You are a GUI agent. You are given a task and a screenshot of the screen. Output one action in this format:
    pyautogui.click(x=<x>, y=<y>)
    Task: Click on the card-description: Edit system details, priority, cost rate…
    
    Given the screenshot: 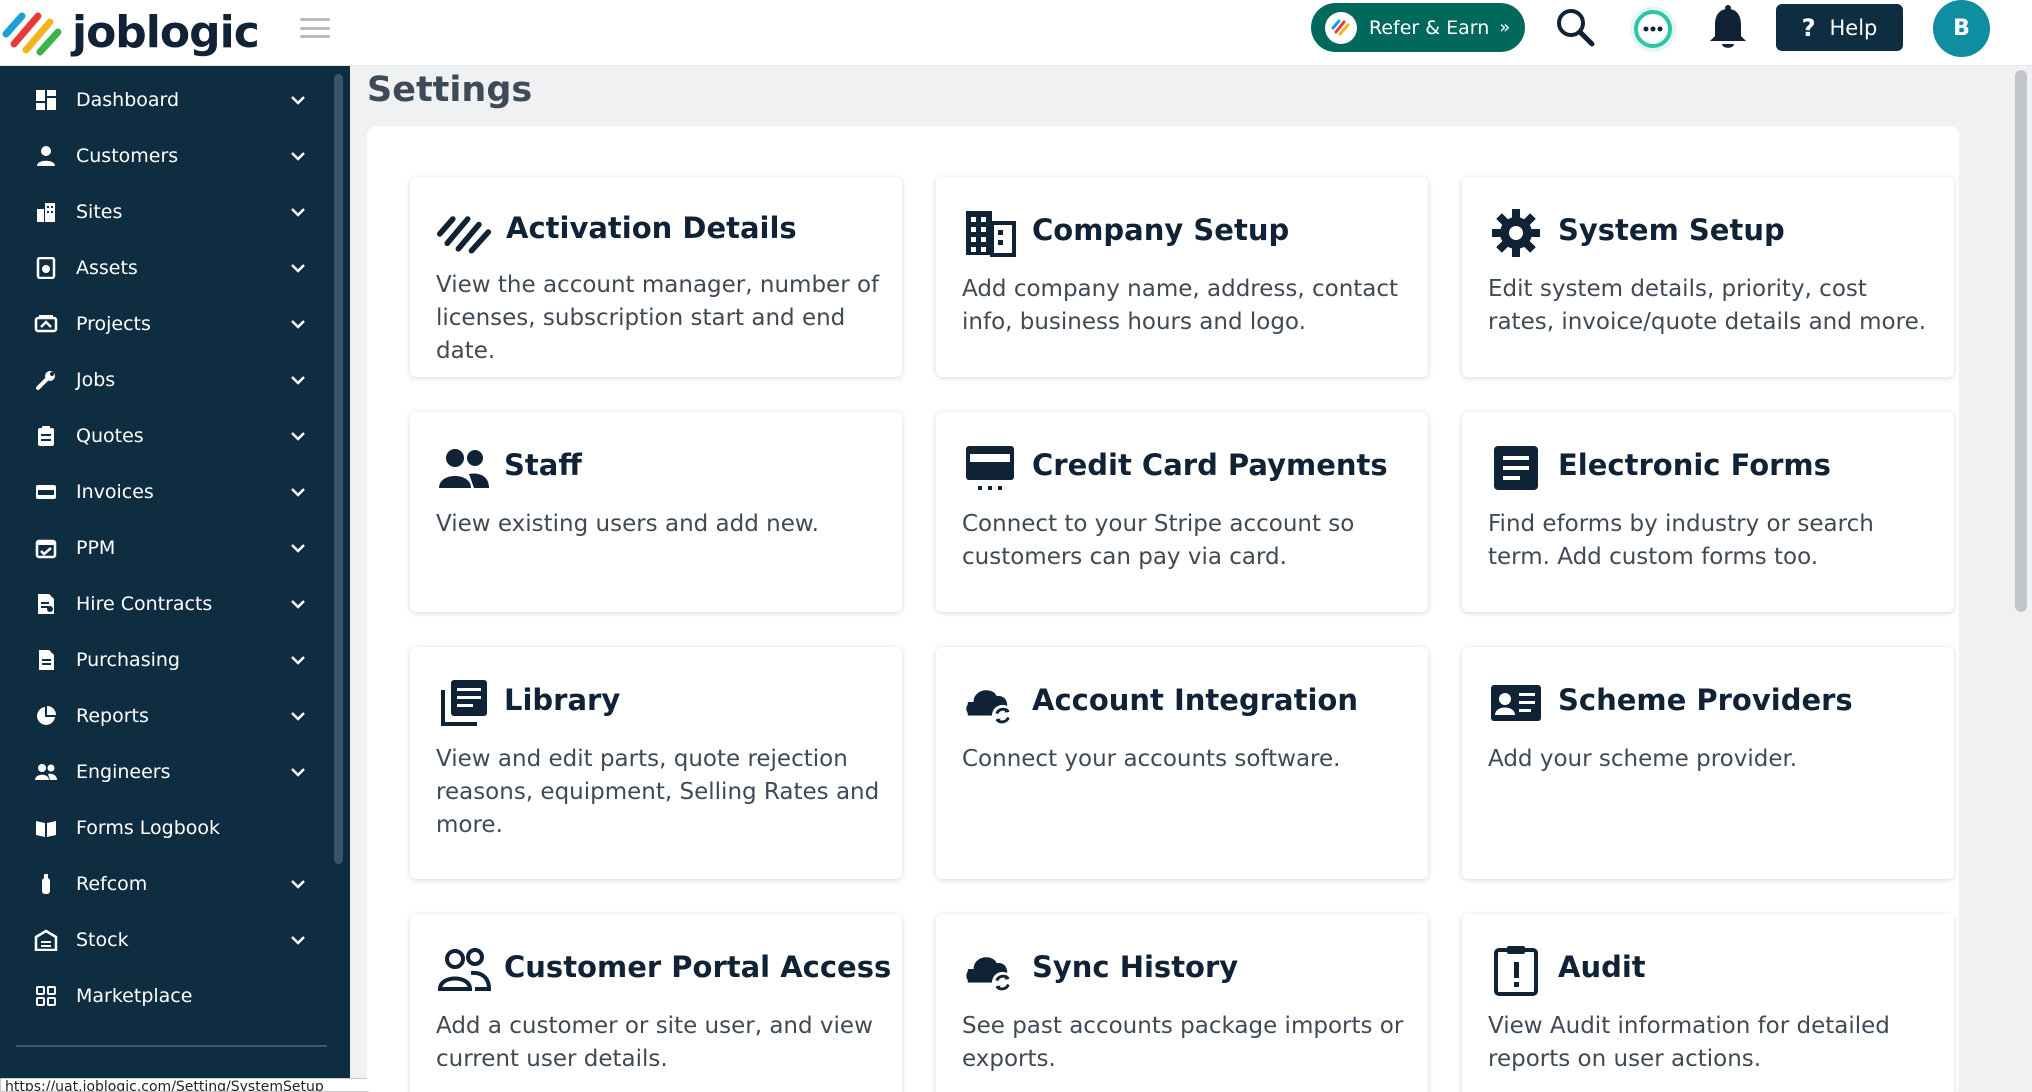 What is the action you would take?
    pyautogui.click(x=1707, y=305)
    